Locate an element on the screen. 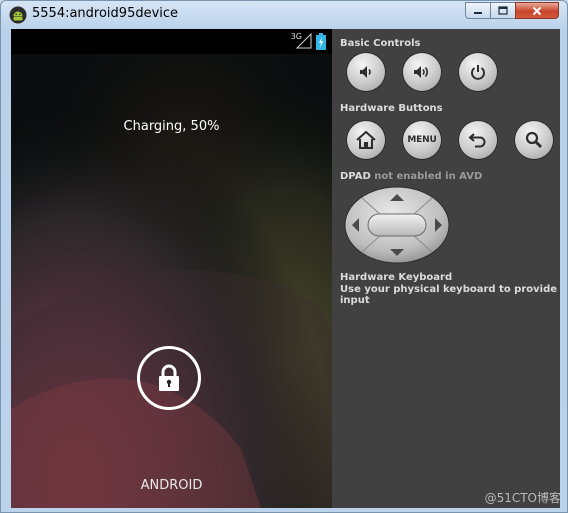  power-icon is located at coordinates (478, 72).